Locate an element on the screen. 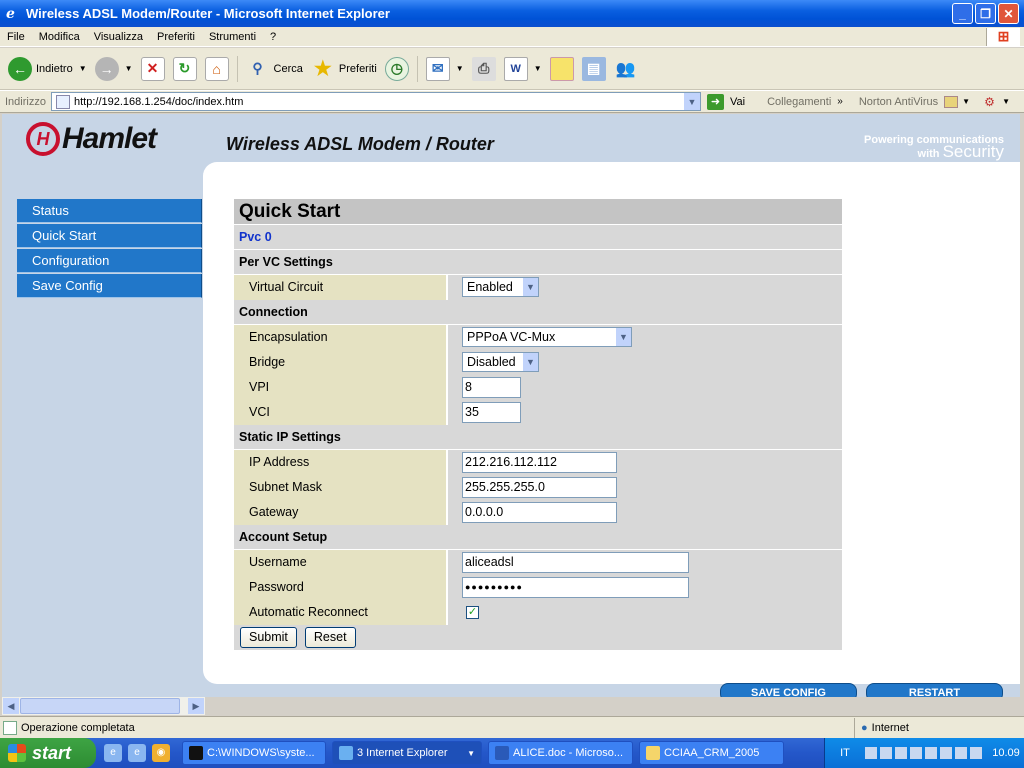 The height and width of the screenshot is (768, 1024). address-label: Indirizzo is located at coordinates (25, 101).